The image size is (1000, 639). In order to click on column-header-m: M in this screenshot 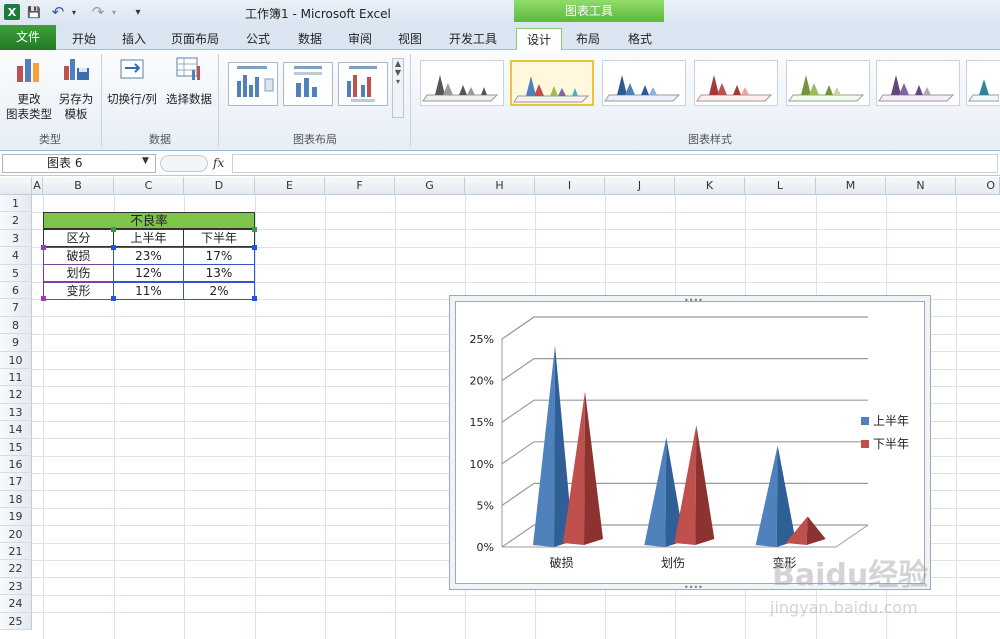, I will do `click(851, 186)`.